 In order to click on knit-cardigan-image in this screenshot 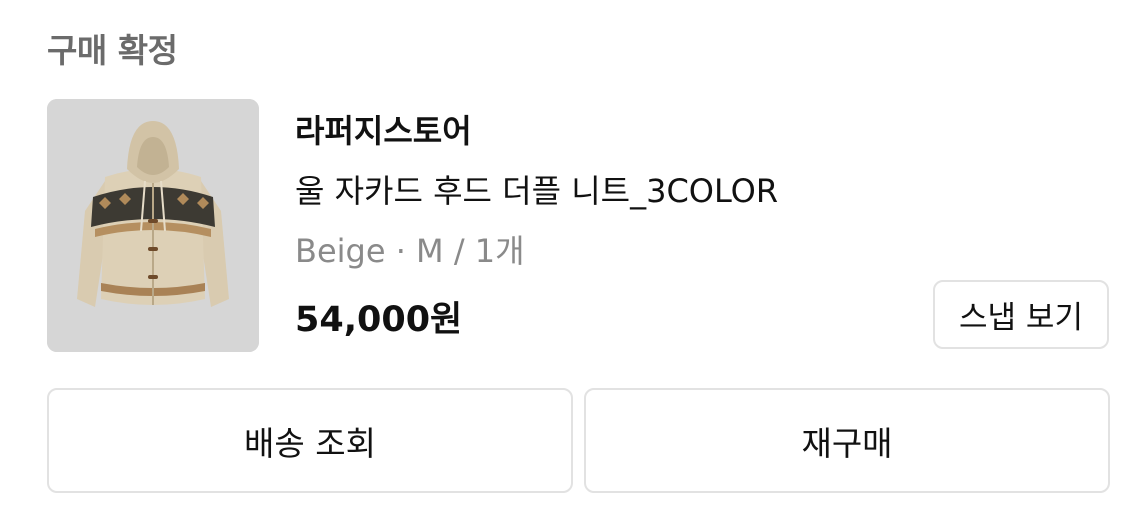, I will do `click(153, 225)`.